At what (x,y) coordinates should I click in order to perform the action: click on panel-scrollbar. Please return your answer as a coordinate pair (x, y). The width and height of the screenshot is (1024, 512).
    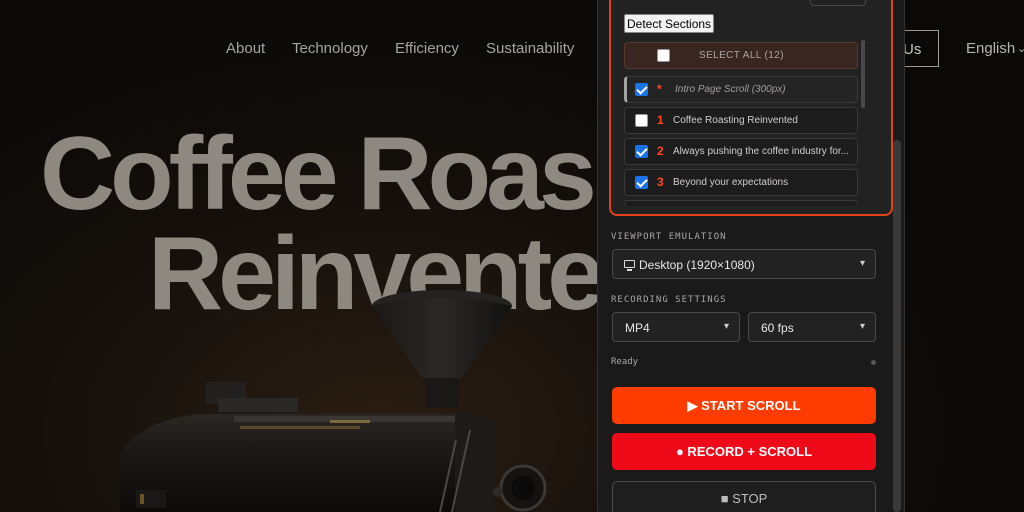
    Looking at the image, I should click on (897, 326).